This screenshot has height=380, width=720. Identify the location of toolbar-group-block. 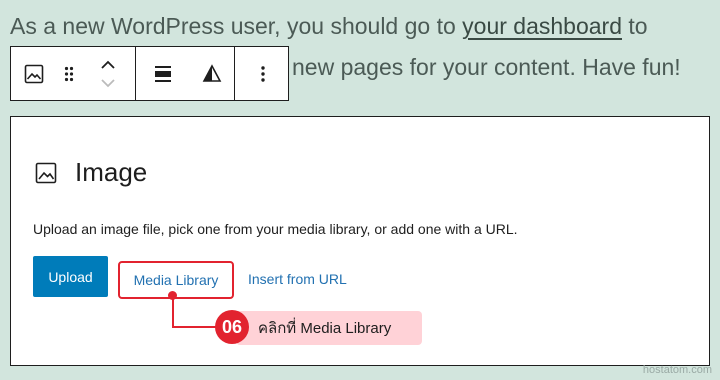
(73, 73).